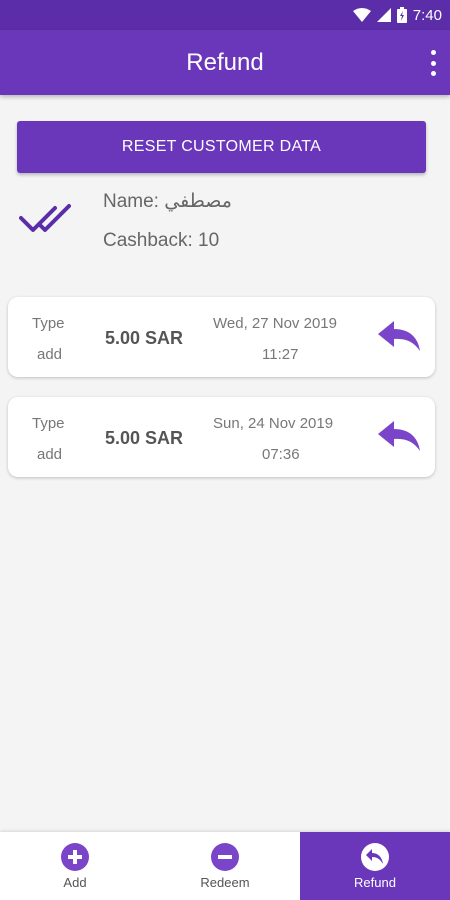 This screenshot has width=450, height=900. What do you see at coordinates (167, 201) in the screenshot?
I see `customer-name: Name: مصطفي` at bounding box center [167, 201].